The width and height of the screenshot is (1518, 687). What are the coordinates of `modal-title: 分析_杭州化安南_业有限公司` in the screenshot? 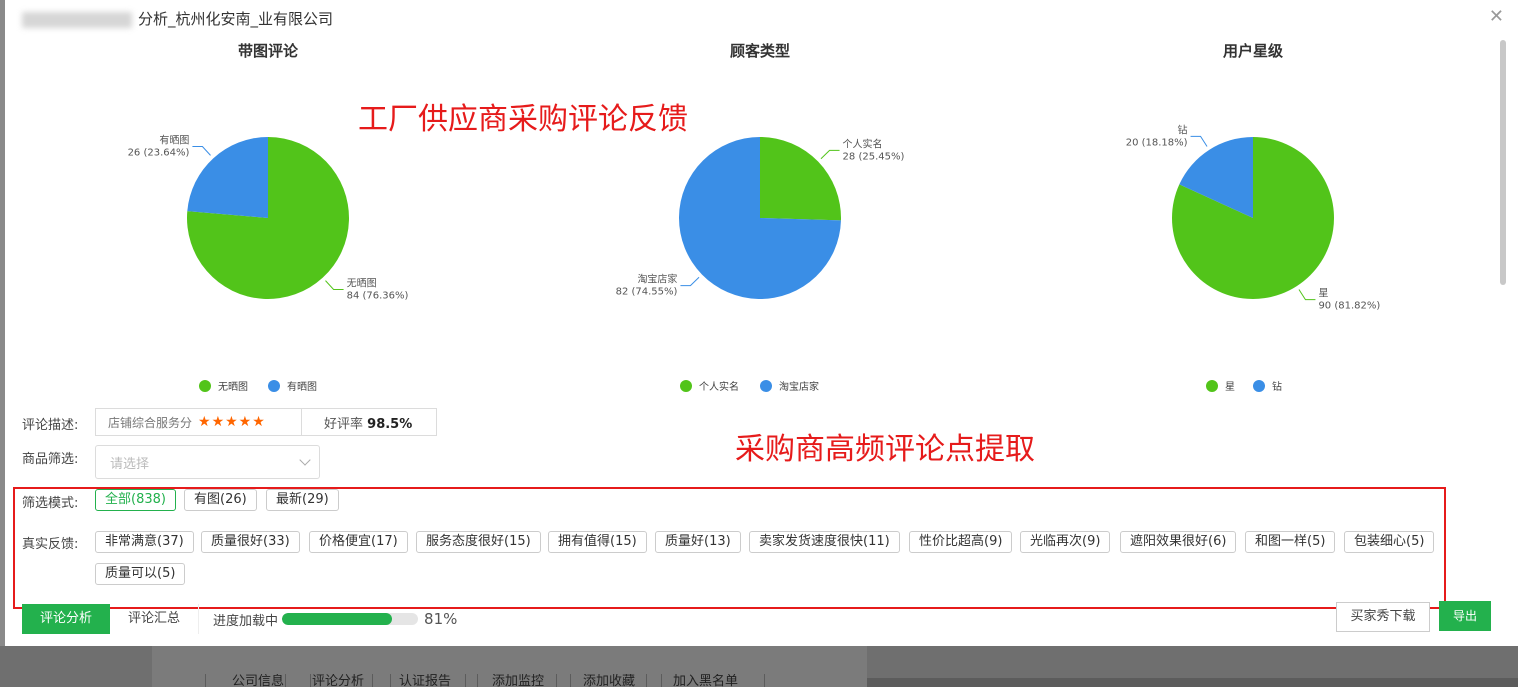 It's located at (177, 18).